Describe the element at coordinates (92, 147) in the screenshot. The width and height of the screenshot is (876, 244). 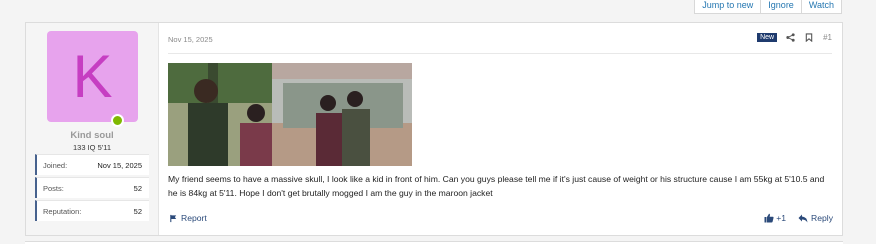
I see `user-title: 133 IQ 5'11` at that location.